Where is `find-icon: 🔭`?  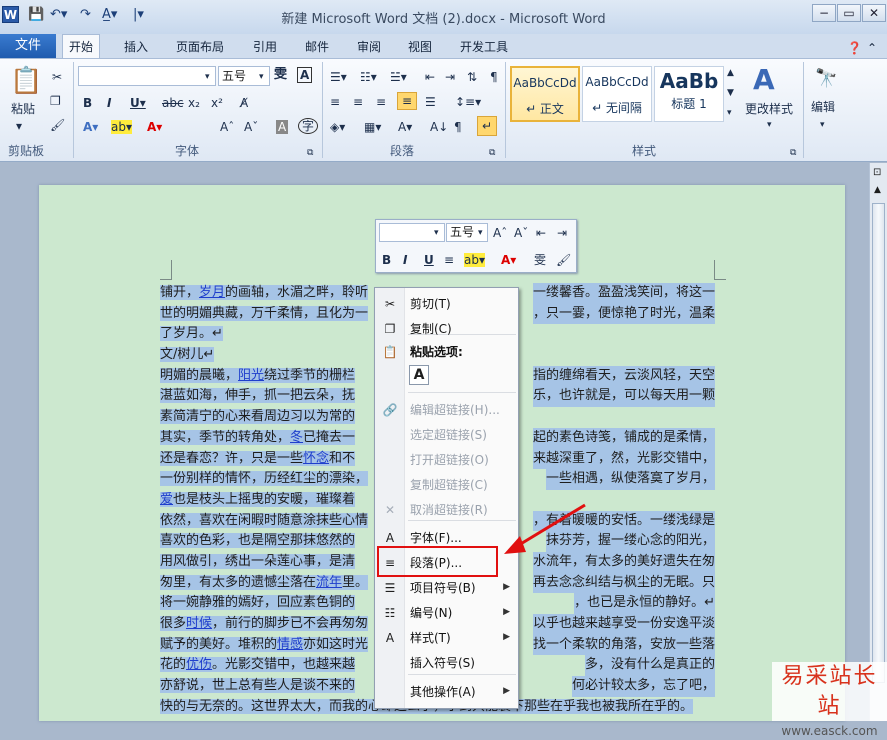 find-icon: 🔭 is located at coordinates (826, 79).